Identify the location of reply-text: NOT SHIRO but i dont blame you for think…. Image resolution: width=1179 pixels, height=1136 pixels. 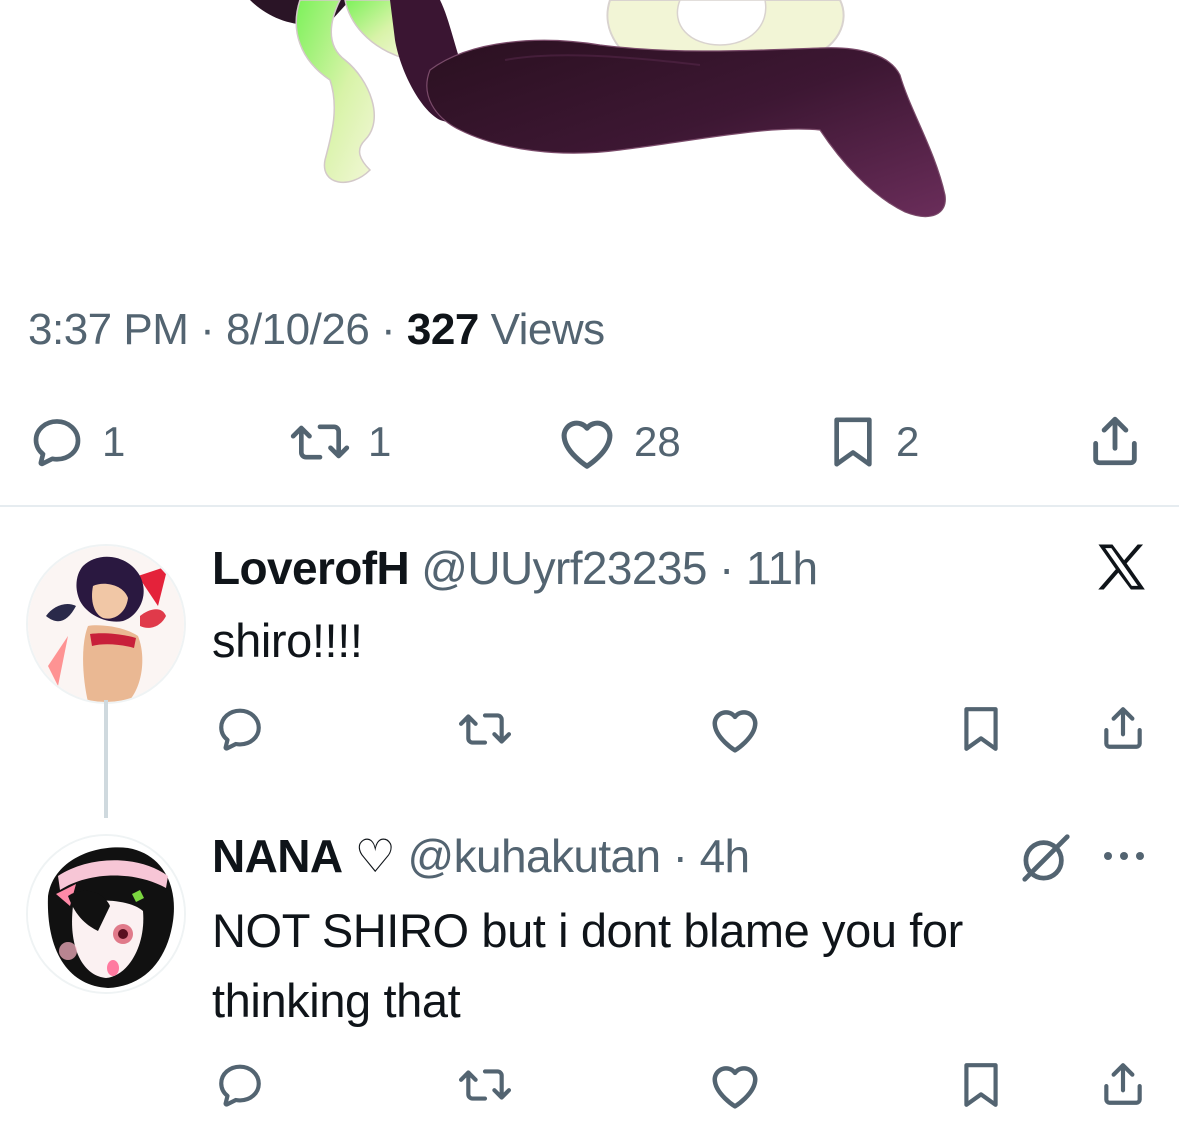
(587, 965).